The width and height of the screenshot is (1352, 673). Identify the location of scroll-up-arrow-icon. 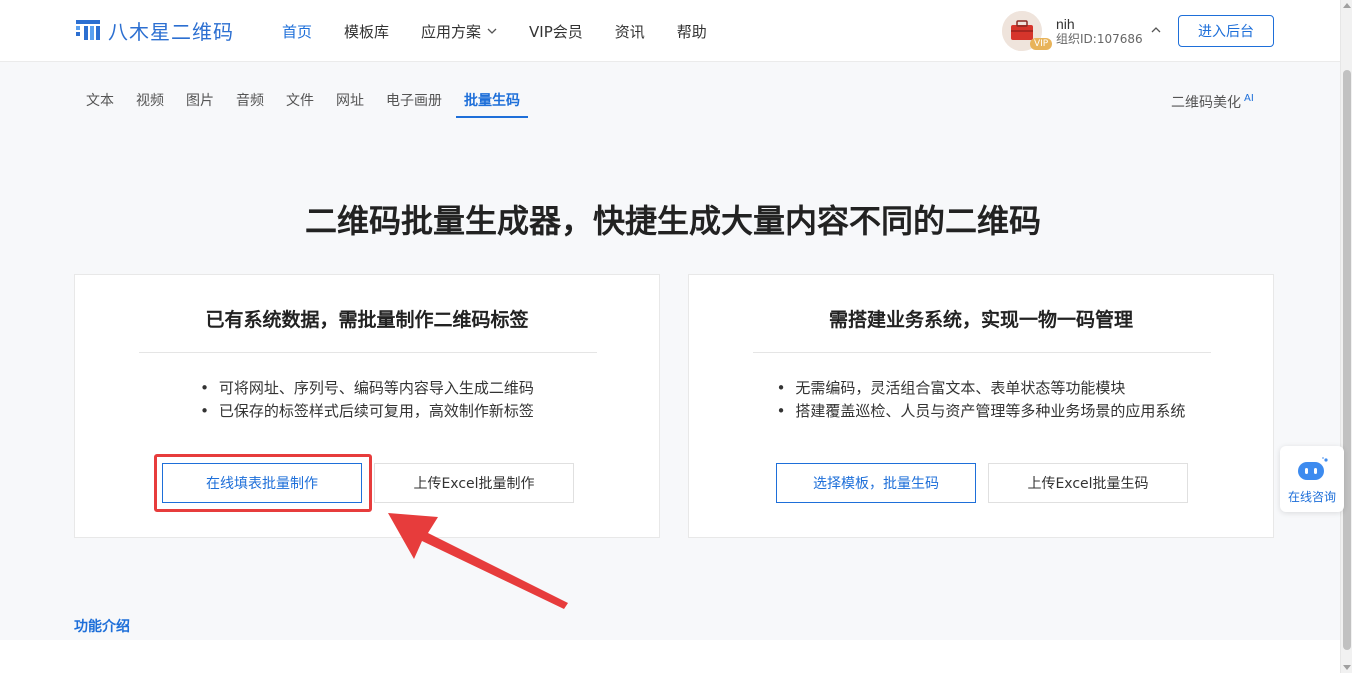
(1347, 5).